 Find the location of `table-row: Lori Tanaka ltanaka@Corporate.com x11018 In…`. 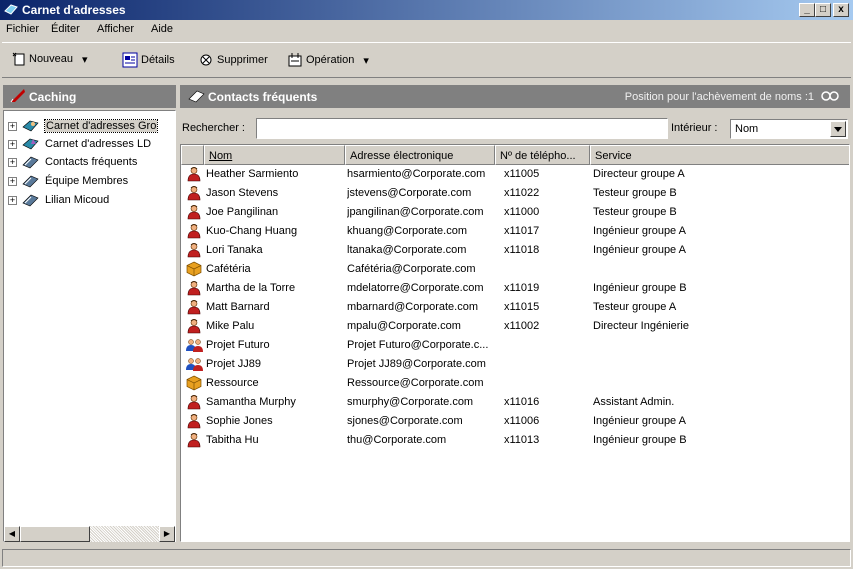

table-row: Lori Tanaka ltanaka@Corporate.com x11018 In… is located at coordinates (515, 250).